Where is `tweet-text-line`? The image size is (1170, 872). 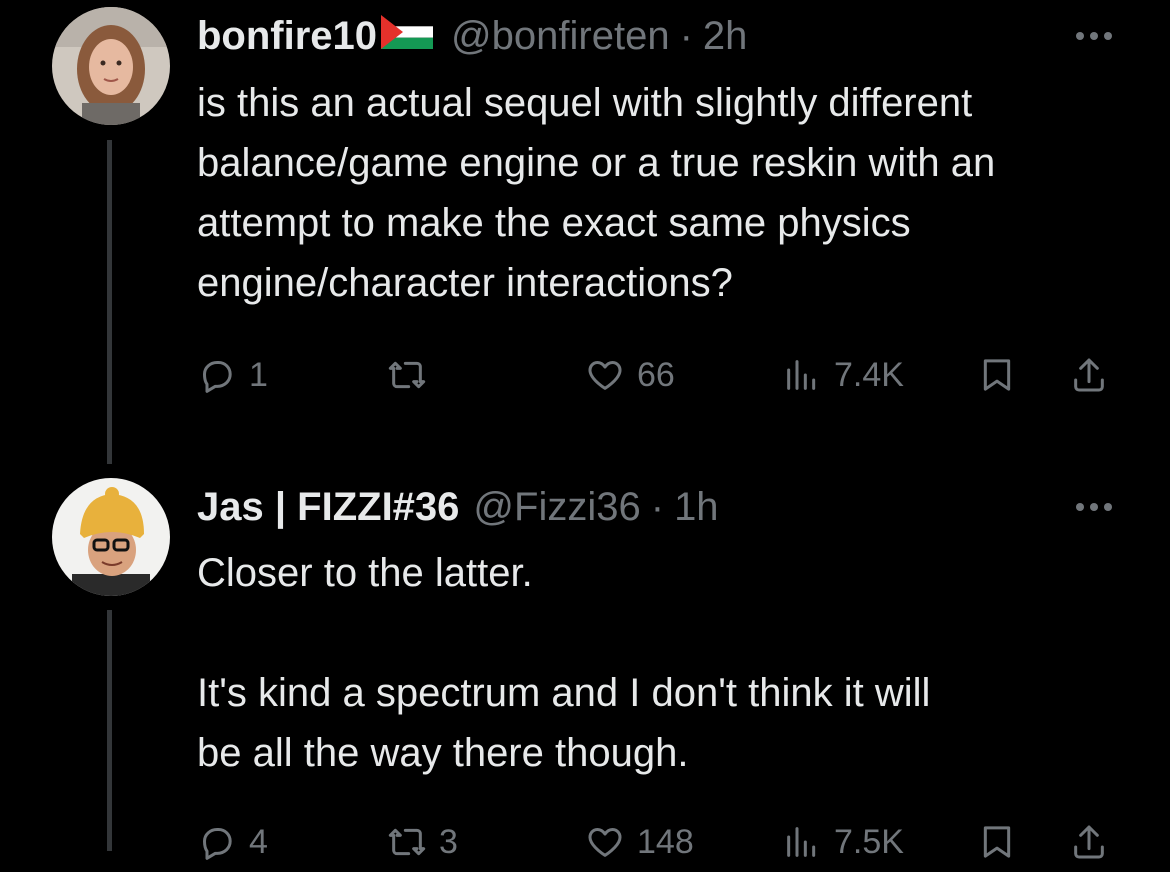 tweet-text-line is located at coordinates (667, 633).